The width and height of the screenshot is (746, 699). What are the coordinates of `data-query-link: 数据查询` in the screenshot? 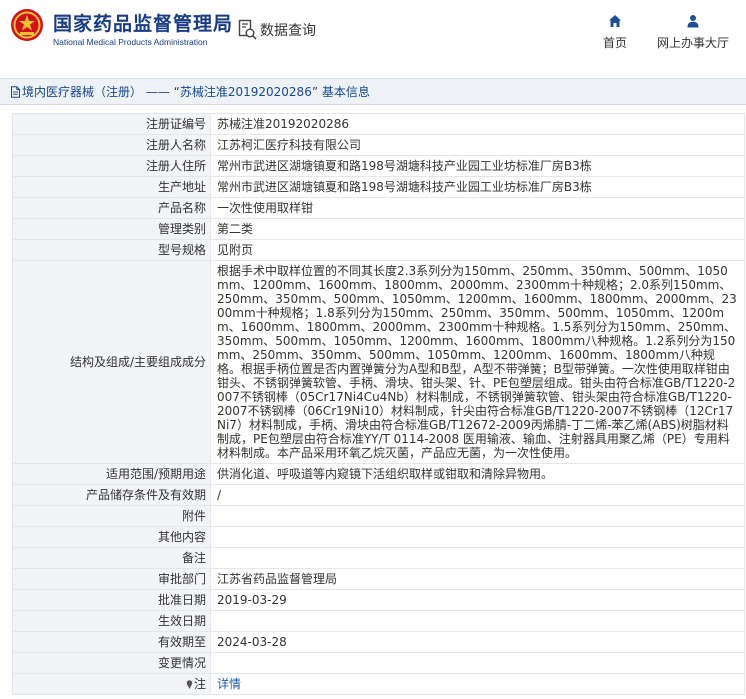 It's located at (277, 30).